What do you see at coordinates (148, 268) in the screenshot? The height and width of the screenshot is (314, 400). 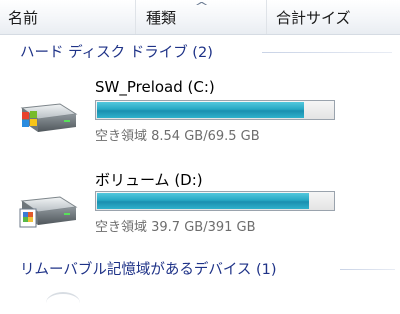 I see `group-heading-removable: リムーバブル記憶域があるデバイス (1)` at bounding box center [148, 268].